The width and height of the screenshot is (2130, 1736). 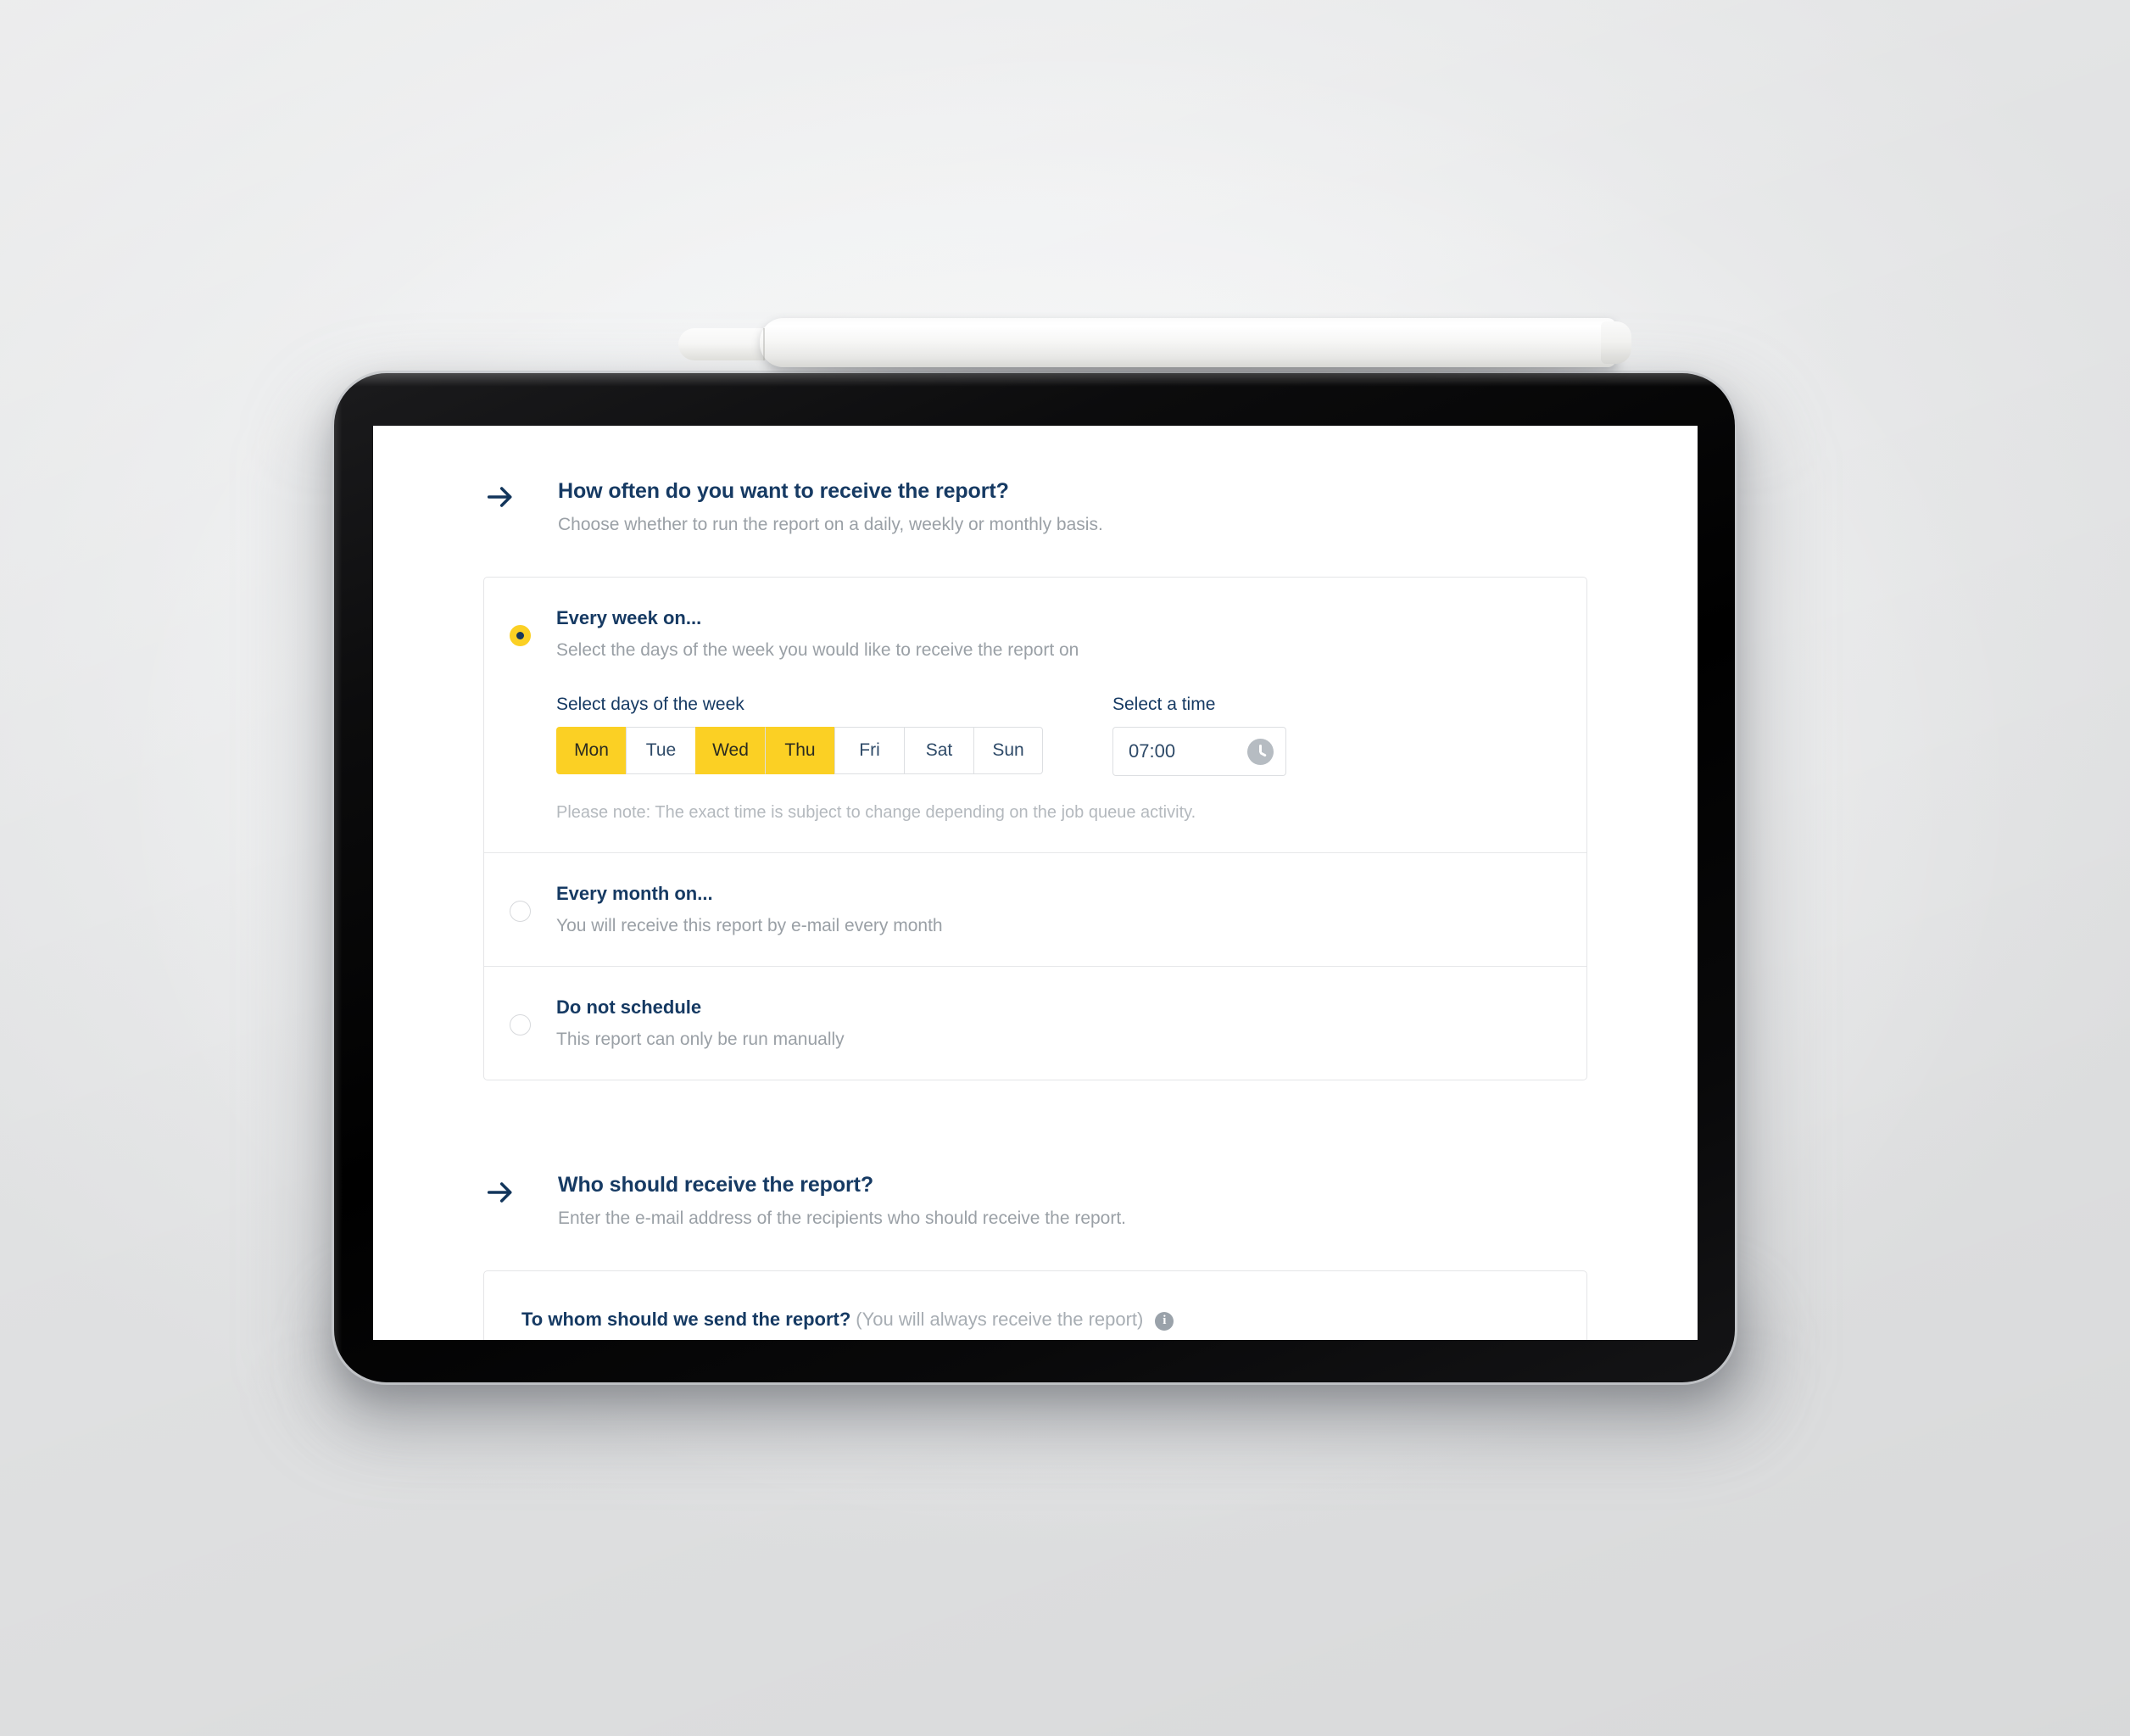 I want to click on days-field-label: Select days of the week, so click(x=650, y=705).